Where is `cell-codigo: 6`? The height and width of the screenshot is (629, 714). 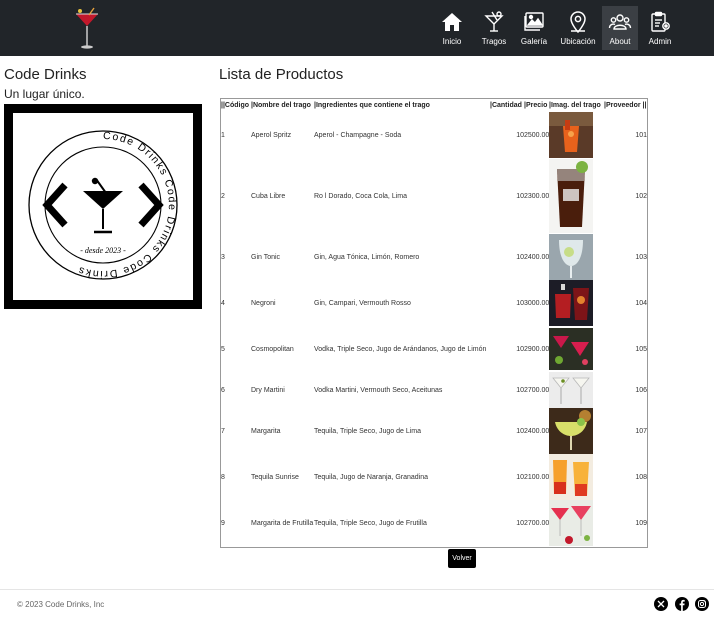
cell-codigo: 6 is located at coordinates (223, 390).